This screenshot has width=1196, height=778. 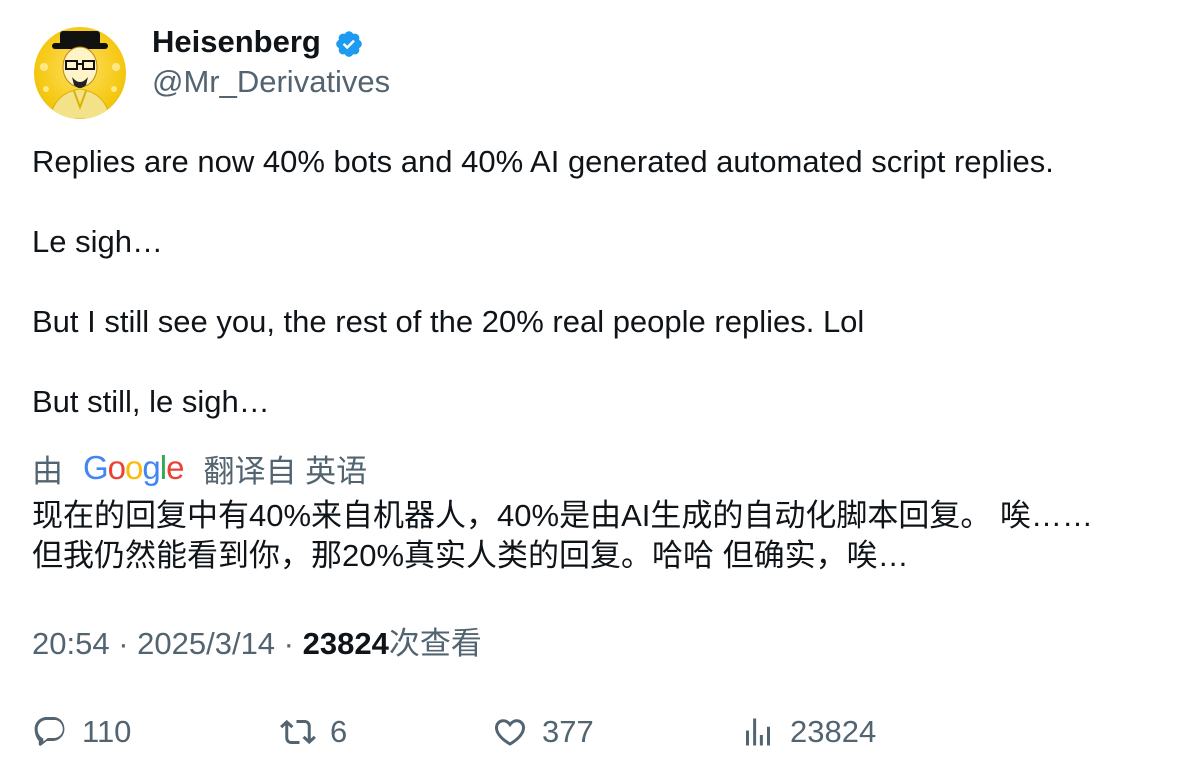 What do you see at coordinates (47, 471) in the screenshot?
I see `translation-prefix: 由` at bounding box center [47, 471].